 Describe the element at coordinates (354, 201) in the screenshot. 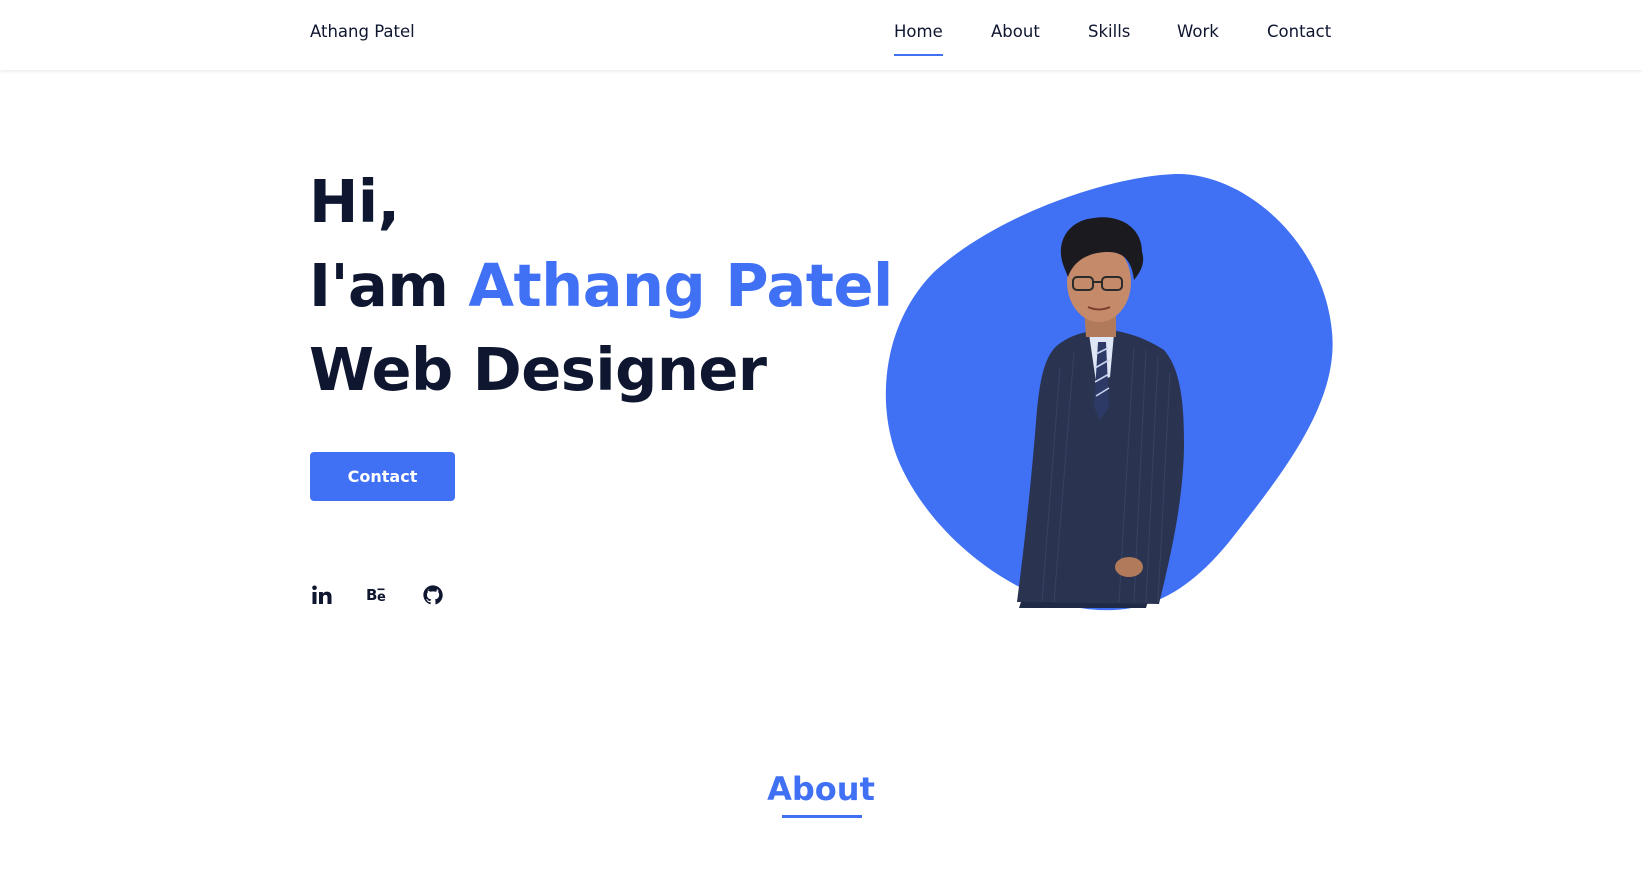

I see `hero-greeting: Hi,` at that location.